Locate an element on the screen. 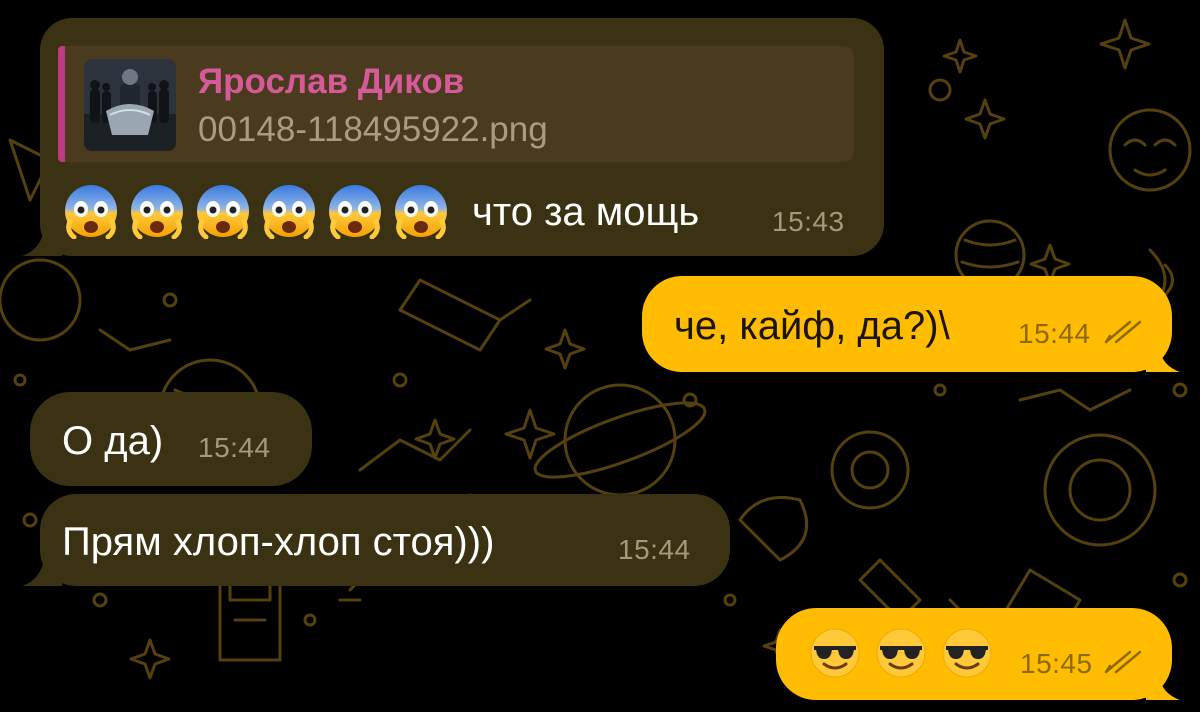 The width and height of the screenshot is (1200, 712). message-time: 15:43 is located at coordinates (808, 221).